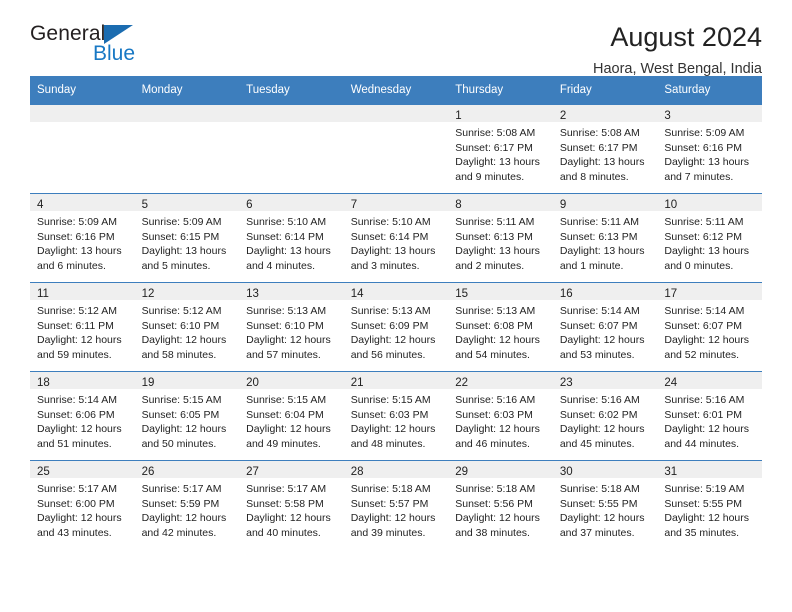 The image size is (792, 612). What do you see at coordinates (181, 489) in the screenshot?
I see `sunrise-text: Sunrise: 5:17 AM` at bounding box center [181, 489].